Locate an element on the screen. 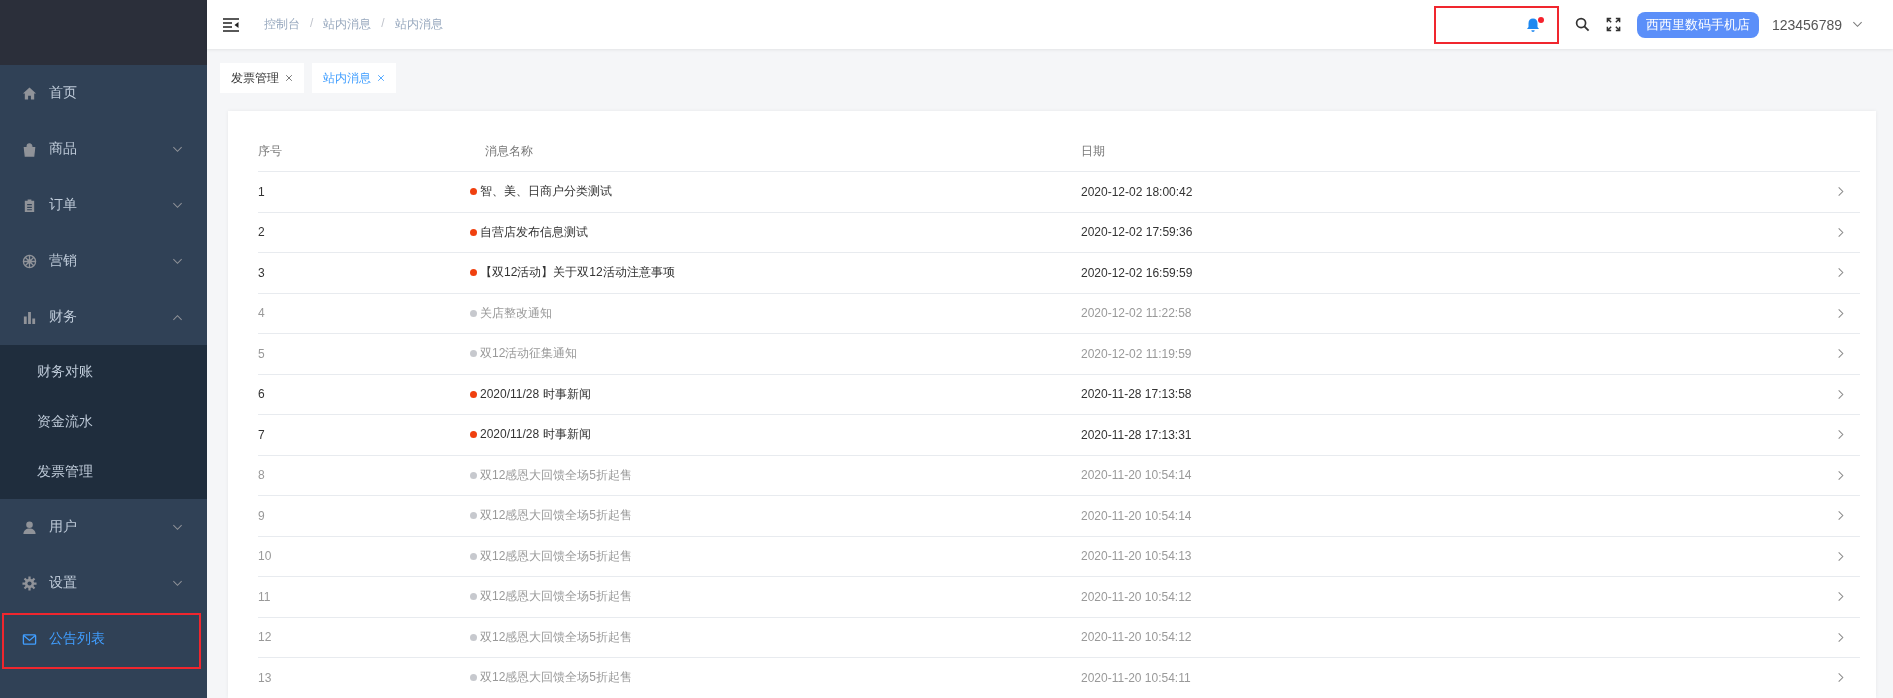 The image size is (1893, 698). table-cell: 【双12活动】关于双12活动注意事项 is located at coordinates (577, 273).